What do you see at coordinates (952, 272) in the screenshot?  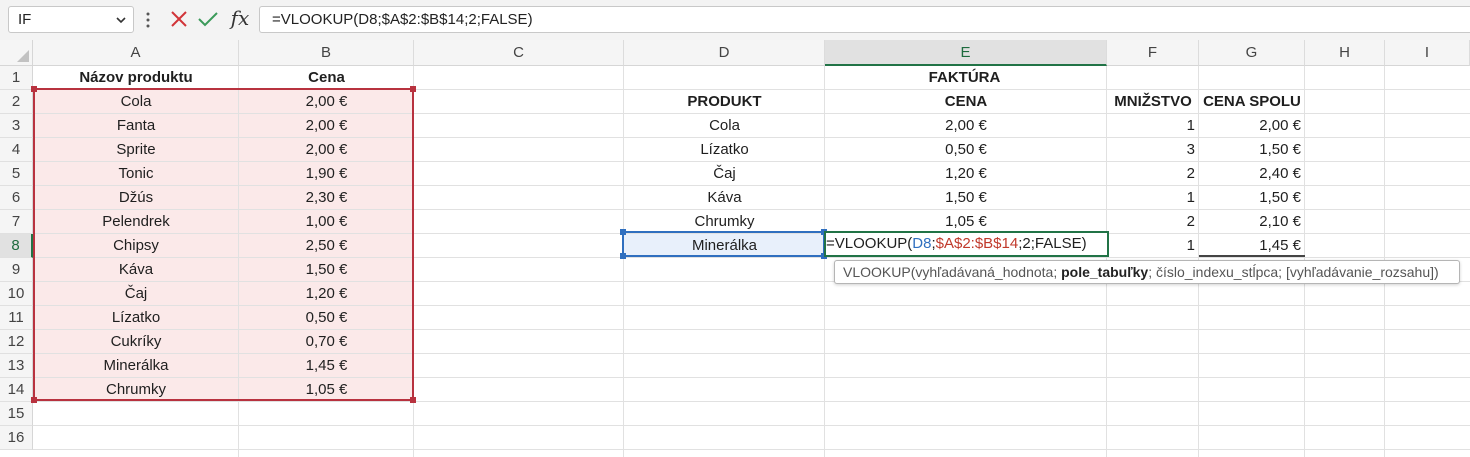 I see `tooltip-start: VLOOKUP(vyhľadávaná_hodnota;` at bounding box center [952, 272].